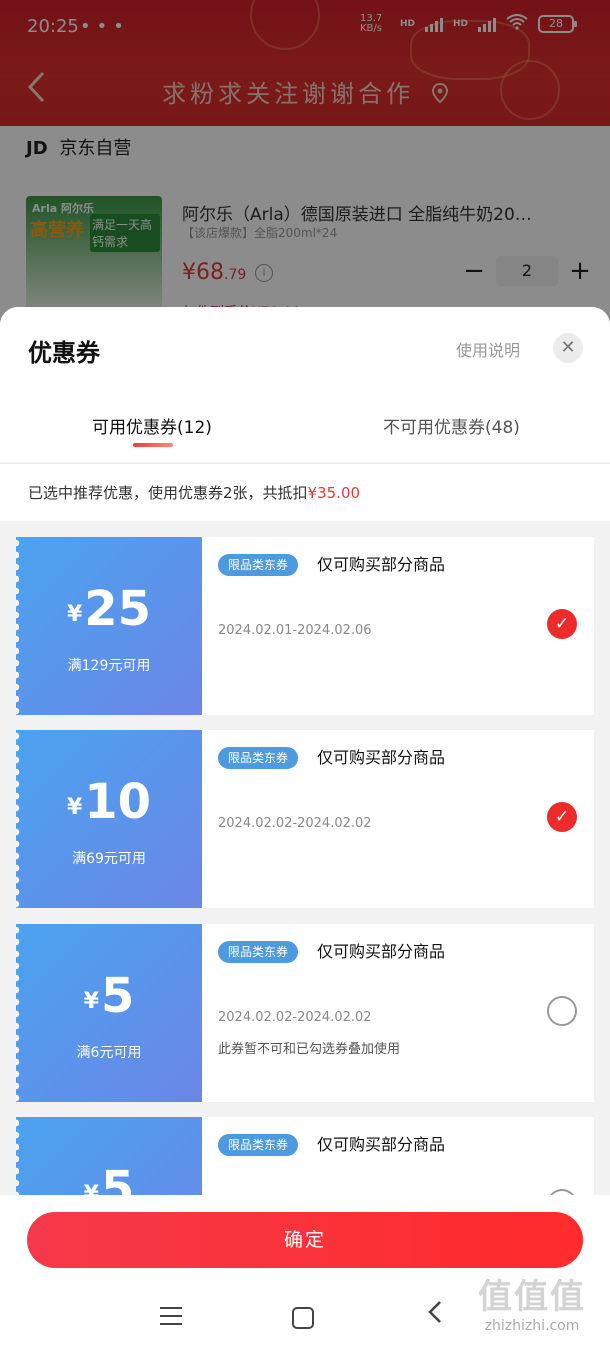 Image resolution: width=610 pixels, height=1356 pixels. I want to click on sheet-title: 优惠券, so click(64, 353).